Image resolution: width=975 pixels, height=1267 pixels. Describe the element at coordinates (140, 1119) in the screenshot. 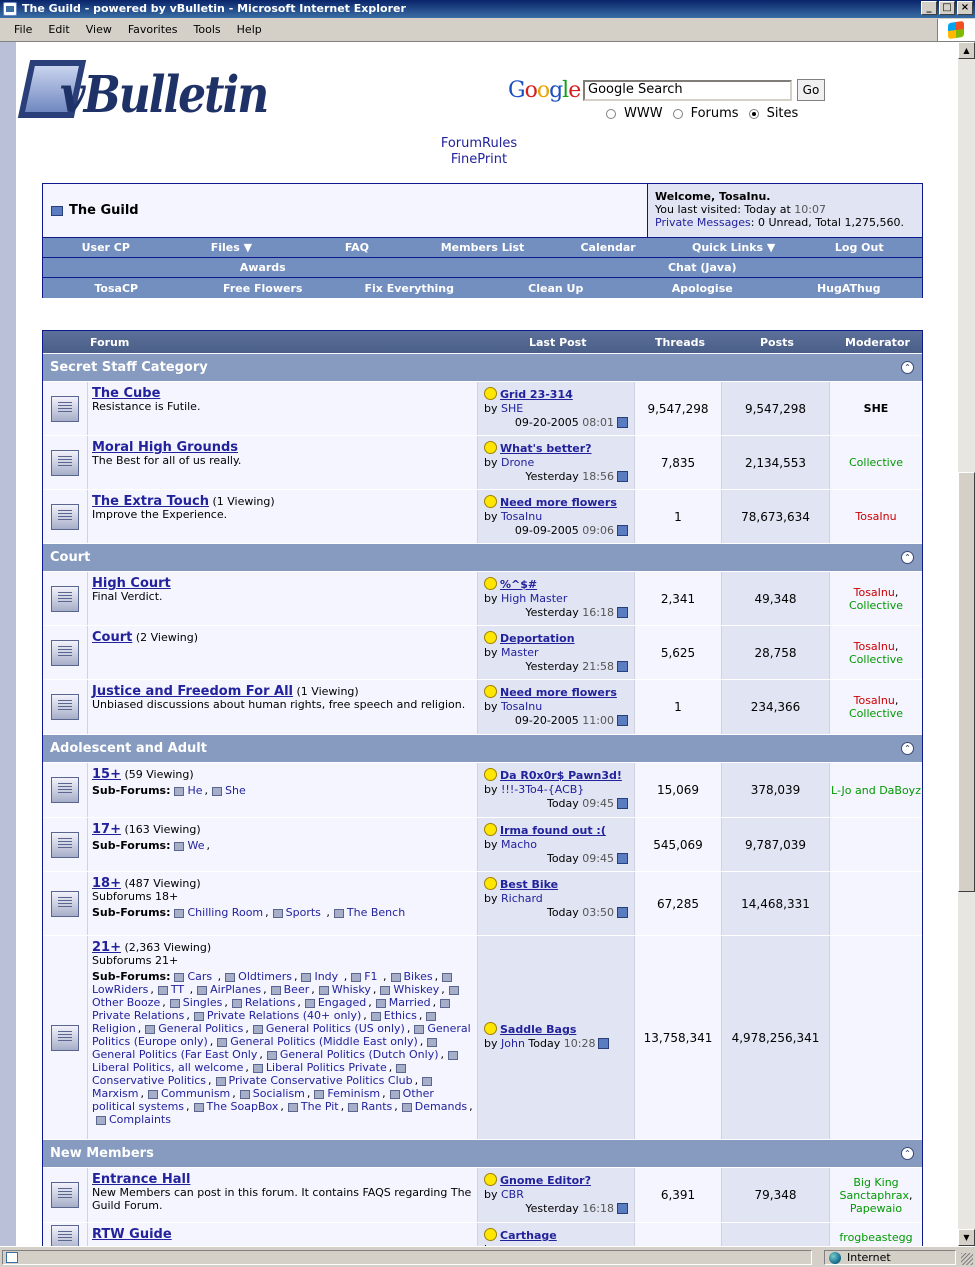

I see `subforum-link: Complaints` at that location.